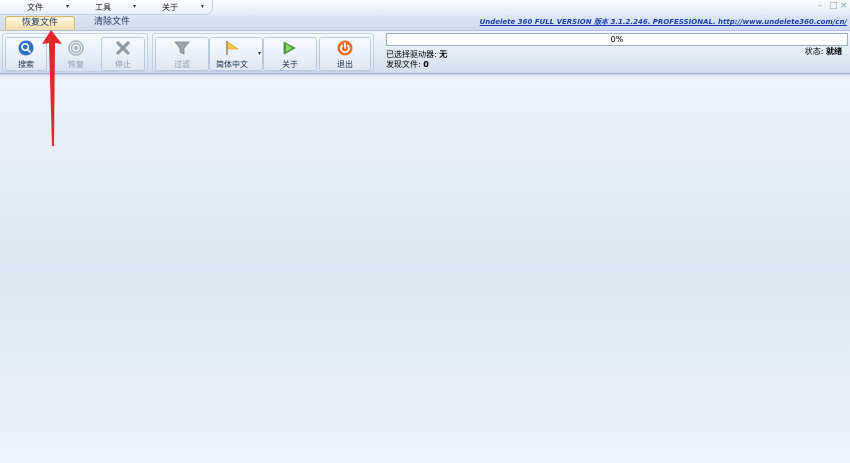 This screenshot has height=463, width=850. I want to click on language-label: 简体中文, so click(232, 64).